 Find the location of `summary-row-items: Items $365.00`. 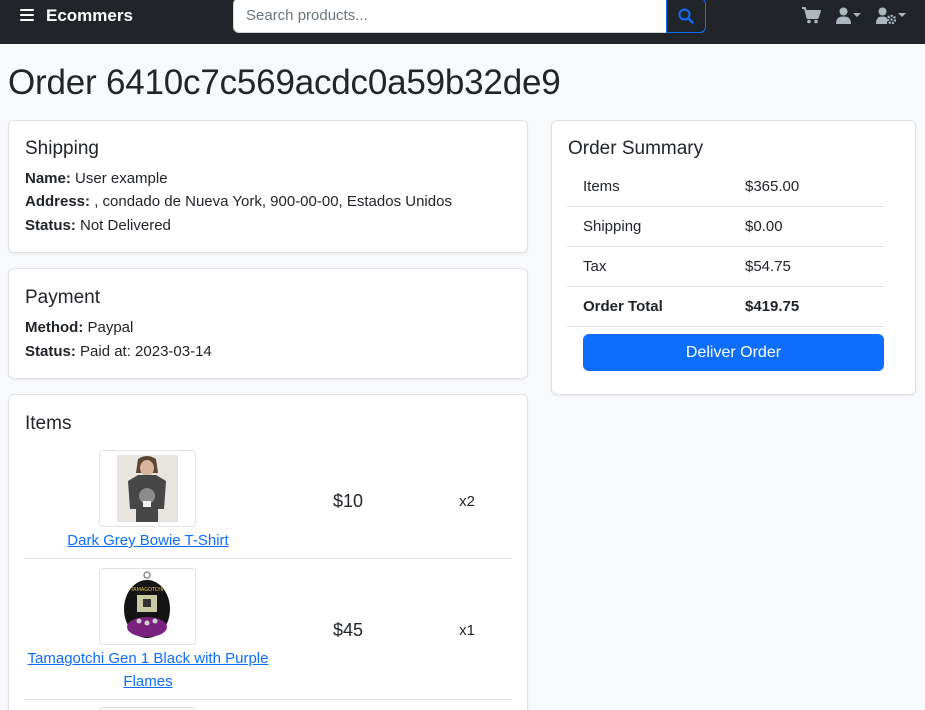

summary-row-items: Items $365.00 is located at coordinates (725, 187).